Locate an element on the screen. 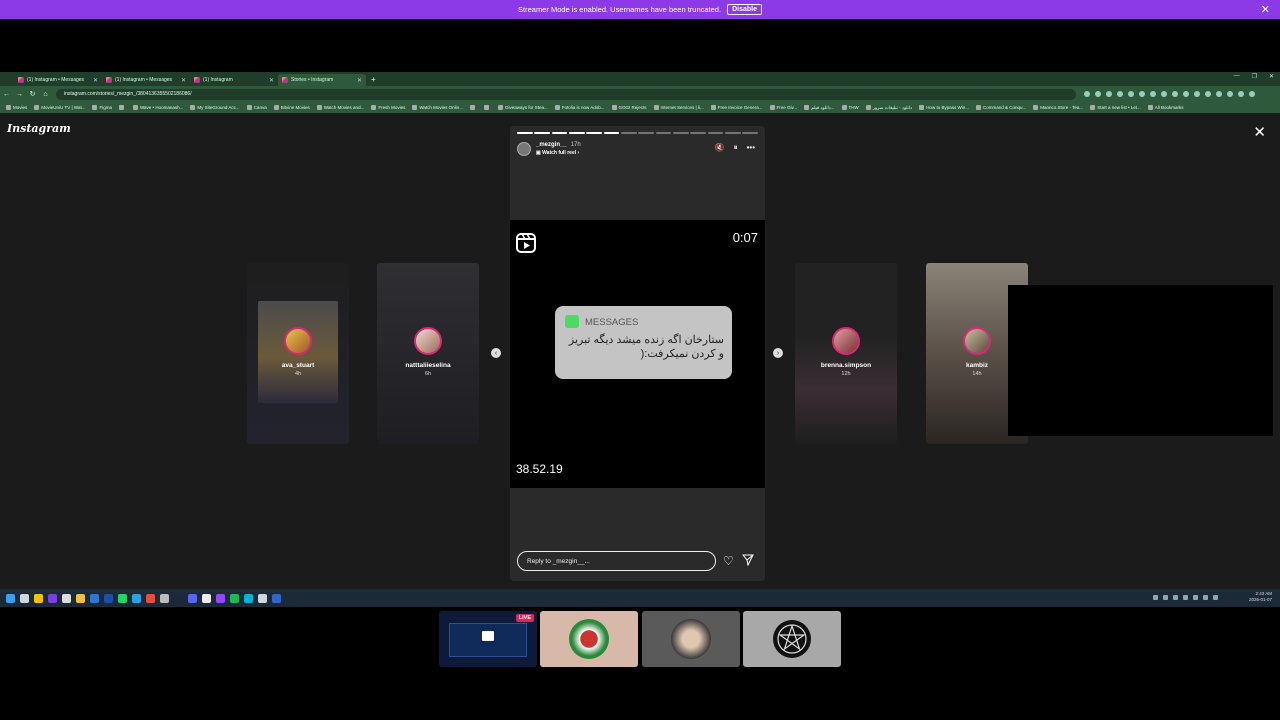 The height and width of the screenshot is (720, 1280). home-icon: ⌂ is located at coordinates (45, 94).